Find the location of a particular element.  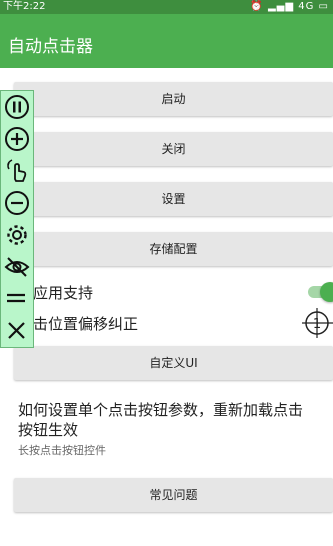

app-title: 自动点击器 is located at coordinates (50, 47).